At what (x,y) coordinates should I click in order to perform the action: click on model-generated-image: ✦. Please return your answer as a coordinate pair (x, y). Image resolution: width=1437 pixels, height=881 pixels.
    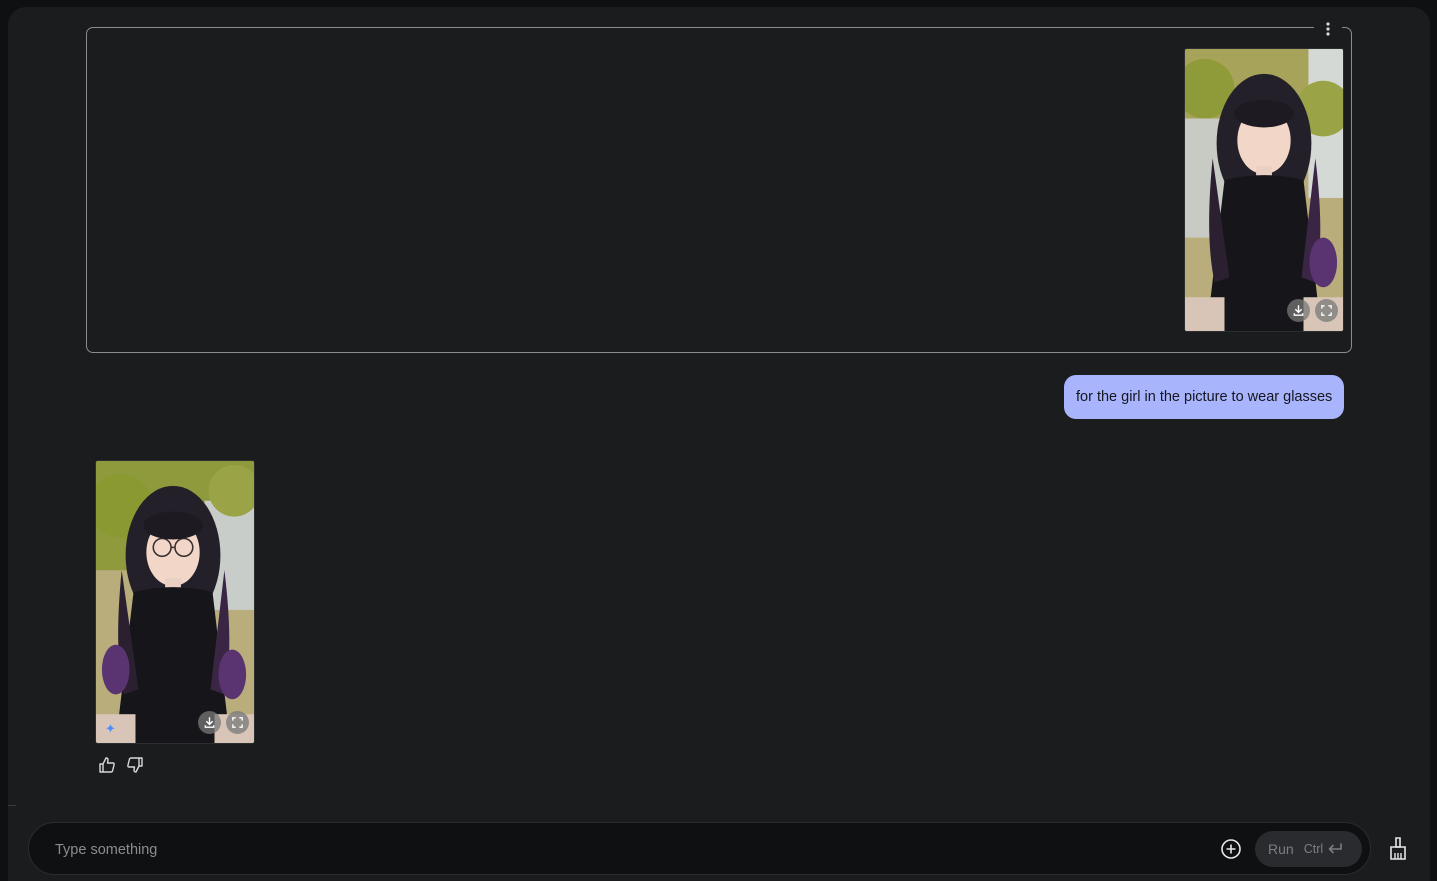
    Looking at the image, I should click on (175, 602).